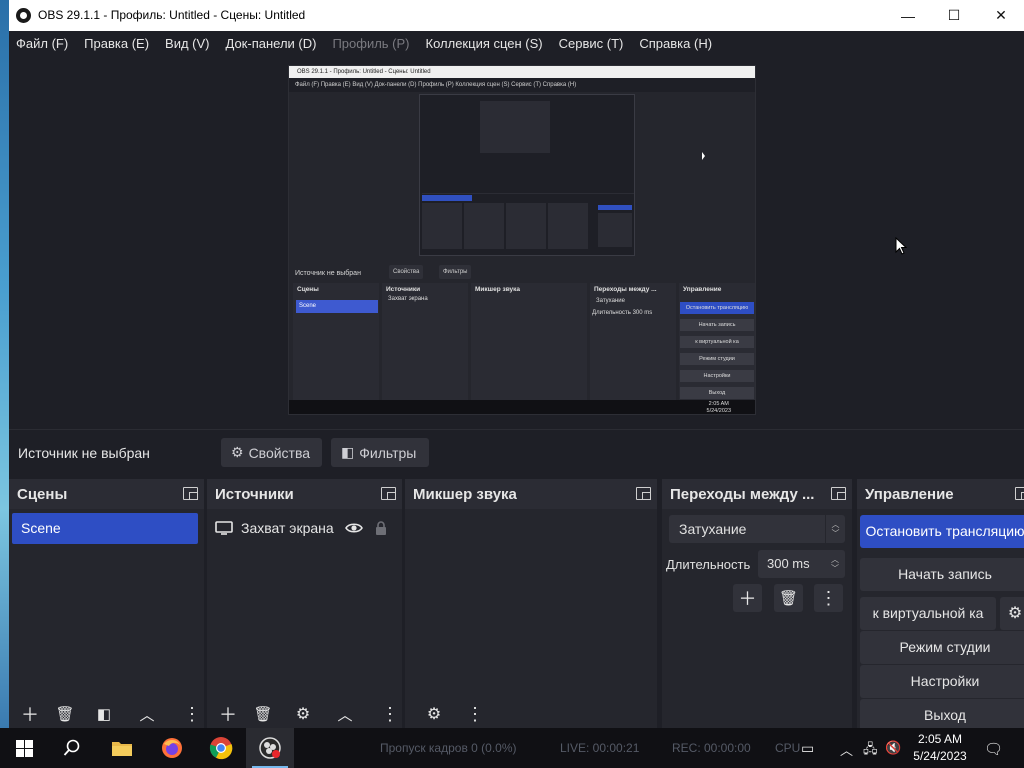 This screenshot has width=1024, height=768. I want to click on add-scene-button: ＋, so click(30, 714).